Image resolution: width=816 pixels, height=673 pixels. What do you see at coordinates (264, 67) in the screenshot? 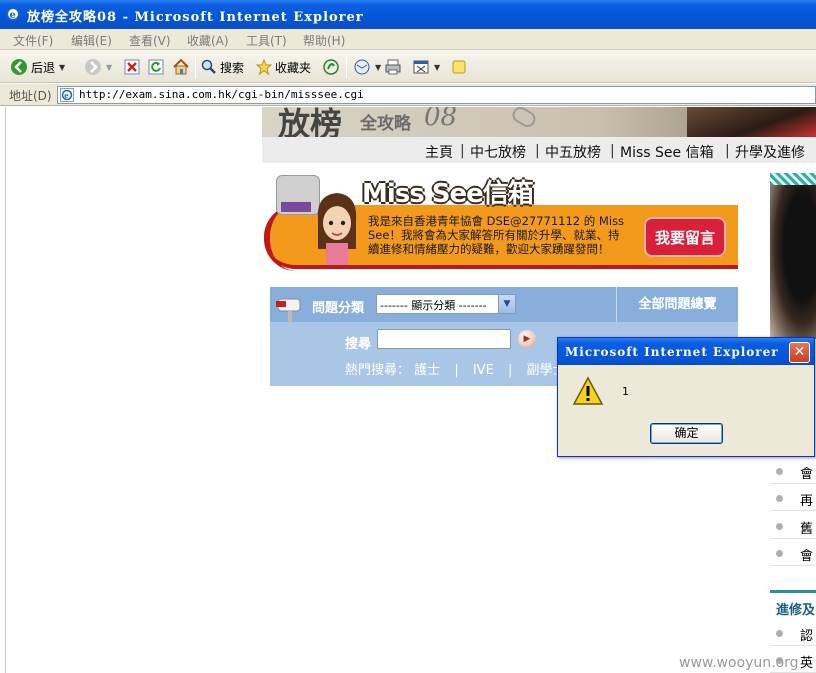
I see `favorites-star-icon` at bounding box center [264, 67].